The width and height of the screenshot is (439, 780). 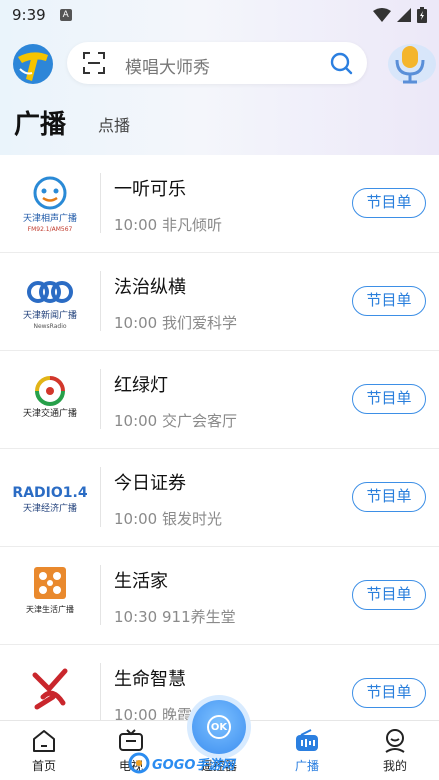 What do you see at coordinates (150, 287) in the screenshot?
I see `station-name: 法治纵横` at bounding box center [150, 287].